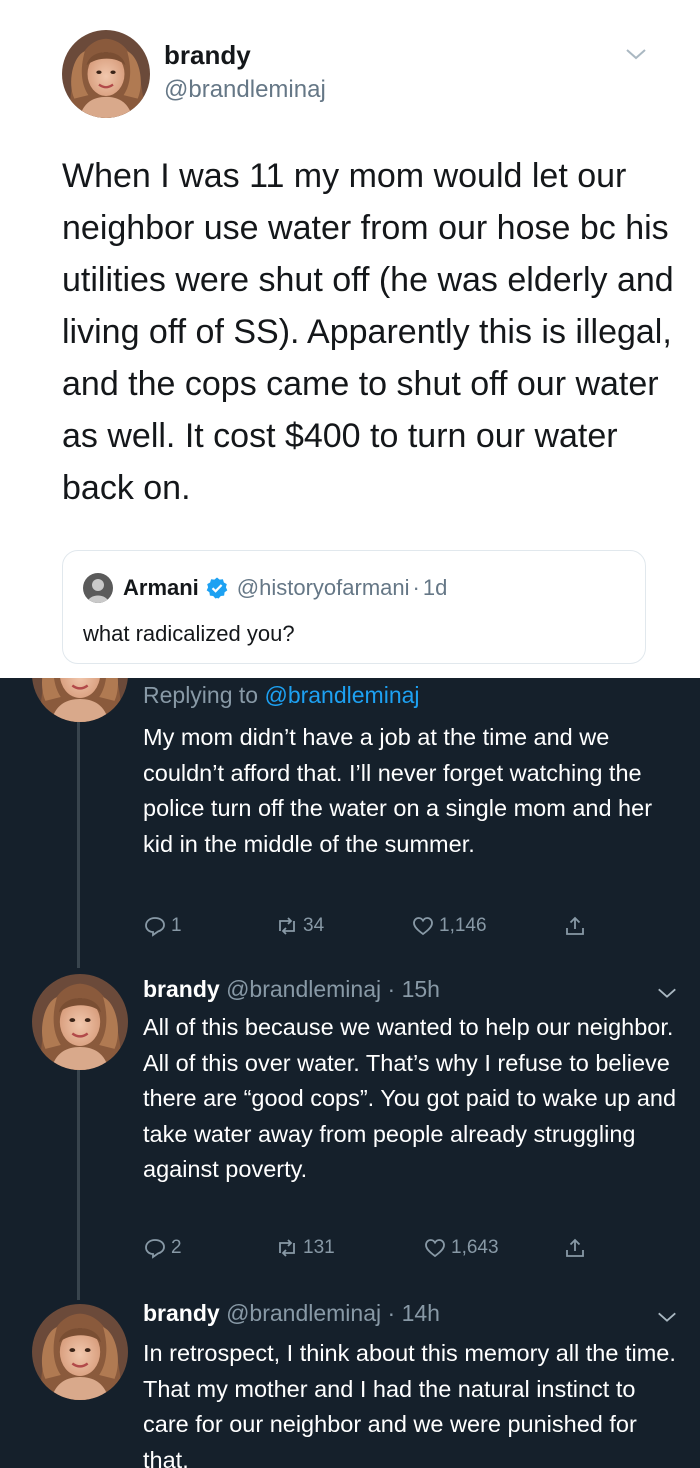  What do you see at coordinates (341, 695) in the screenshot?
I see `replying-to-handle: @brandleminaj` at bounding box center [341, 695].